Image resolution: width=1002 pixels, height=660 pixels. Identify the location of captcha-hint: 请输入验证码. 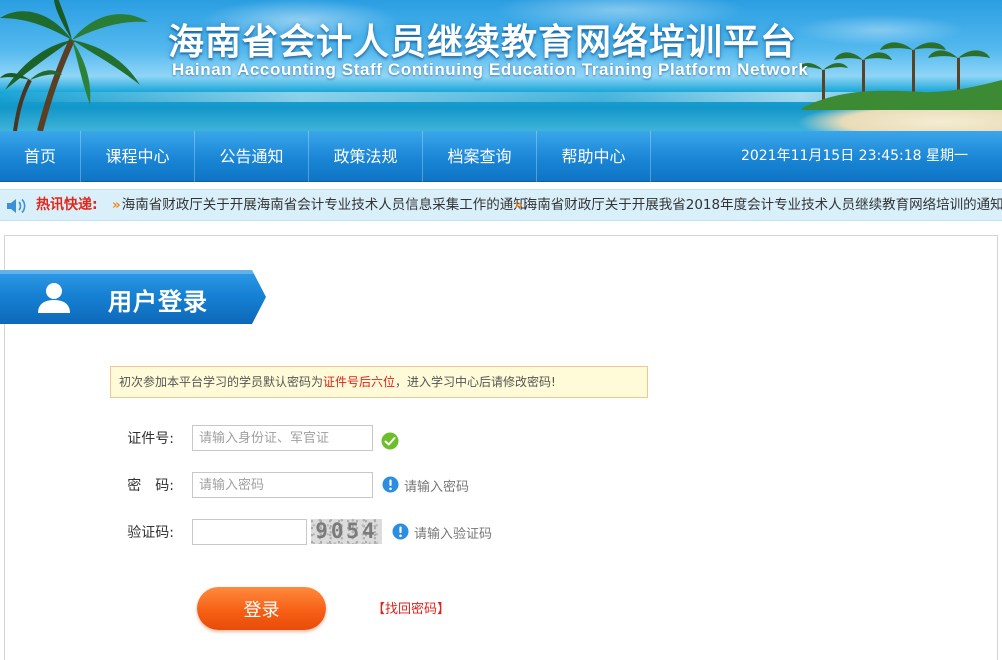
(453, 534).